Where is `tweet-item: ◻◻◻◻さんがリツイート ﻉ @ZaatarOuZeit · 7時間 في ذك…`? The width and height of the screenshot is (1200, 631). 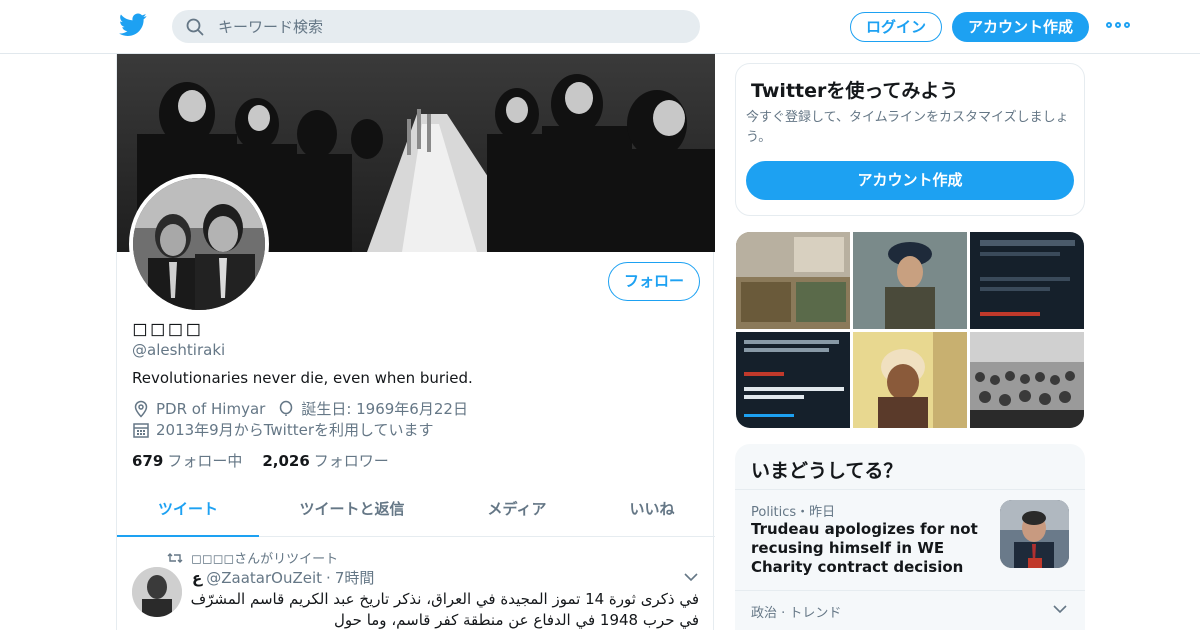
tweet-item: ◻◻◻◻さんがリツイート ﻉ @ZaatarOuZeit · 7時間 في ذك… is located at coordinates (416, 583).